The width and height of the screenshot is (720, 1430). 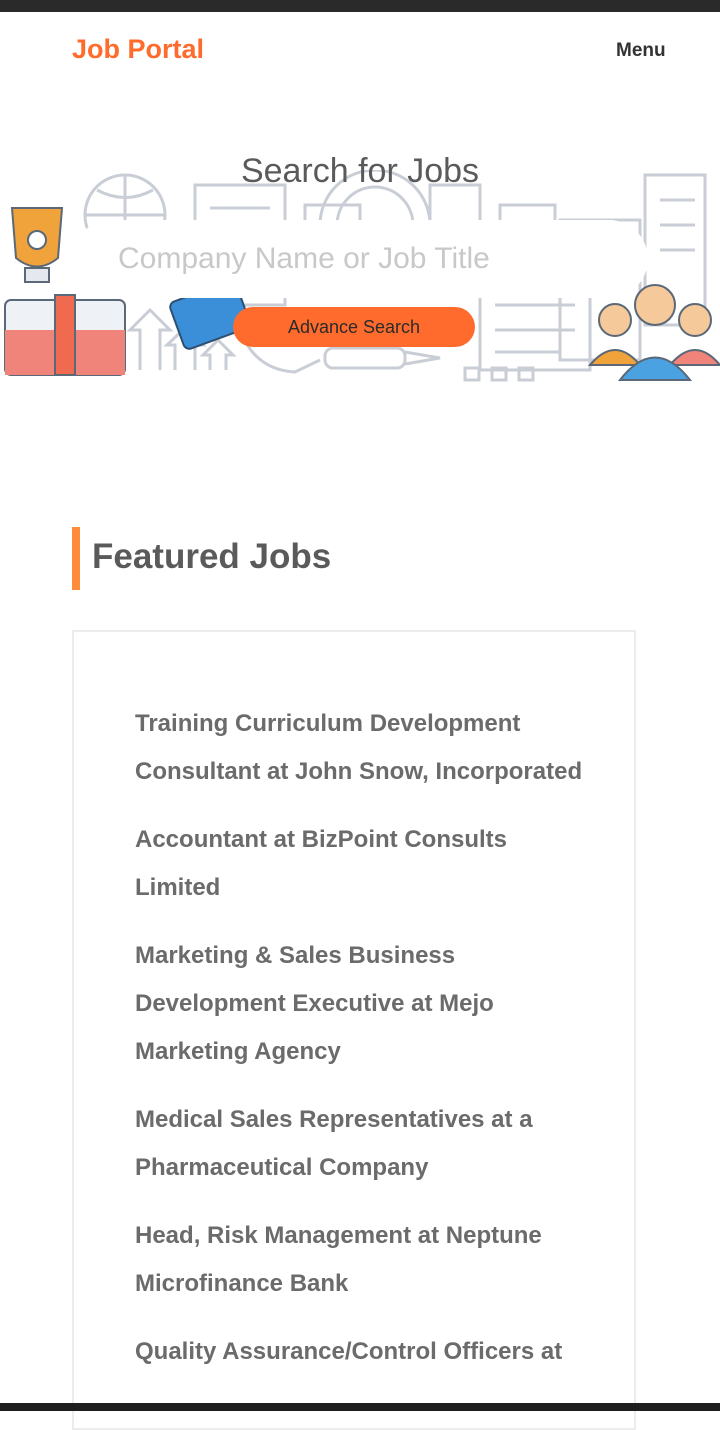 What do you see at coordinates (354, 327) in the screenshot?
I see `advance-search-button: Advance Search` at bounding box center [354, 327].